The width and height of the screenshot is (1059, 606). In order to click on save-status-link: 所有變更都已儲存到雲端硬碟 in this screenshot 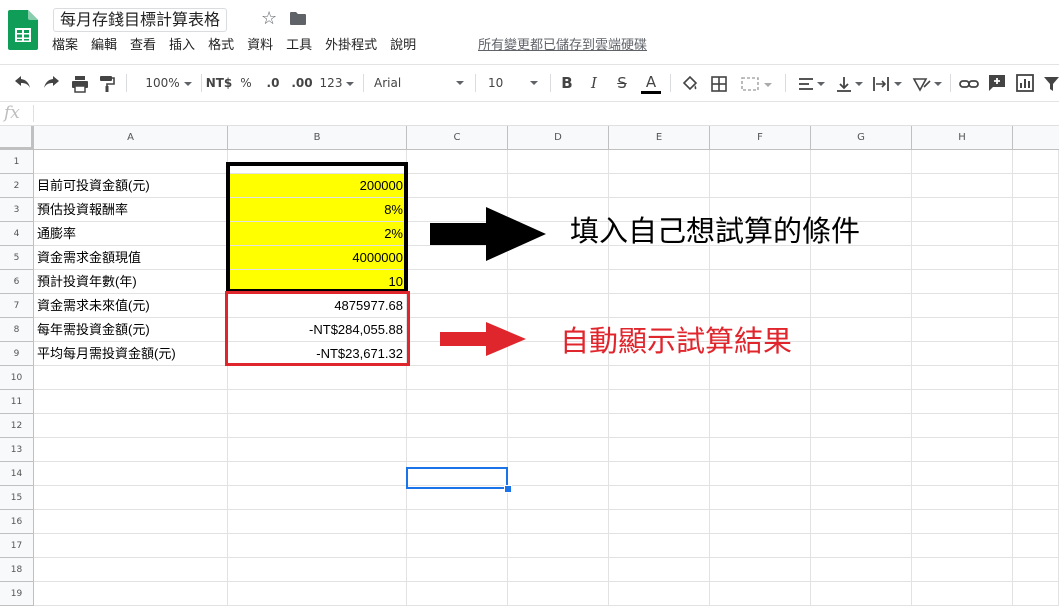, I will do `click(562, 46)`.